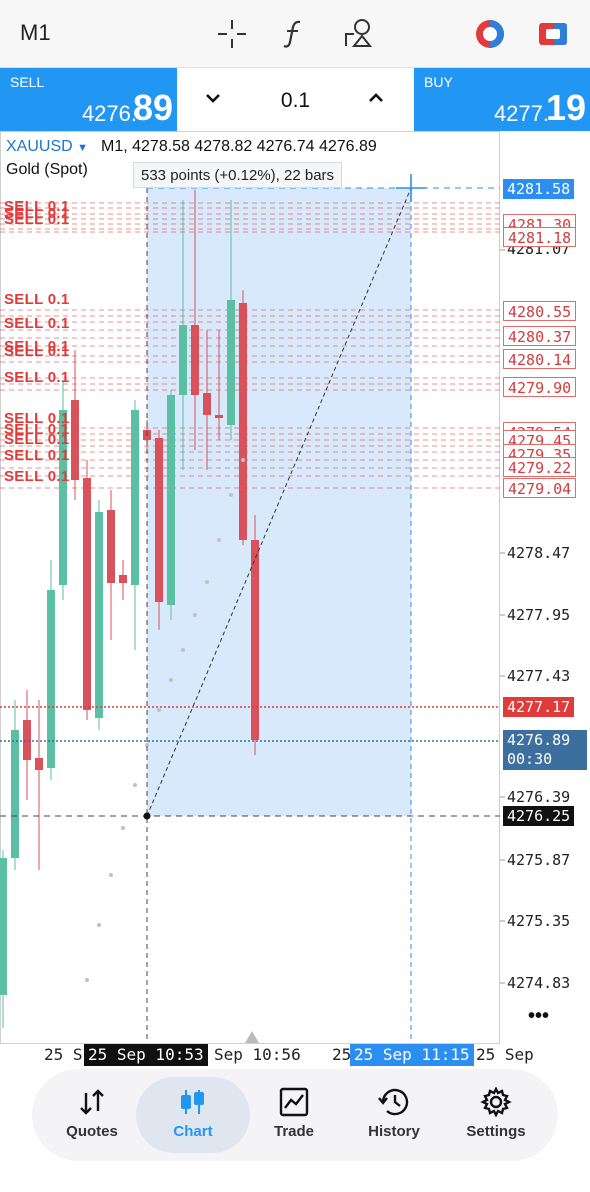  I want to click on bottom-navigation: Quotes Chart Trade History Settings, so click(295, 1115).